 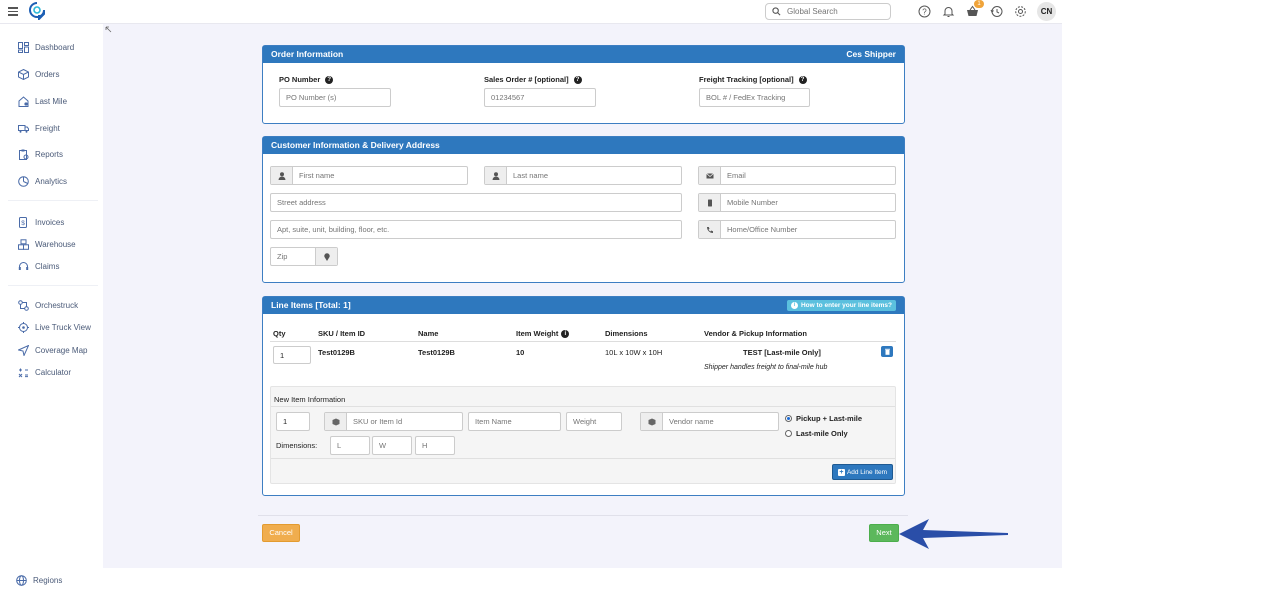 What do you see at coordinates (52, 350) in the screenshot?
I see `sidebar-item-coverage-map: Coverage Map` at bounding box center [52, 350].